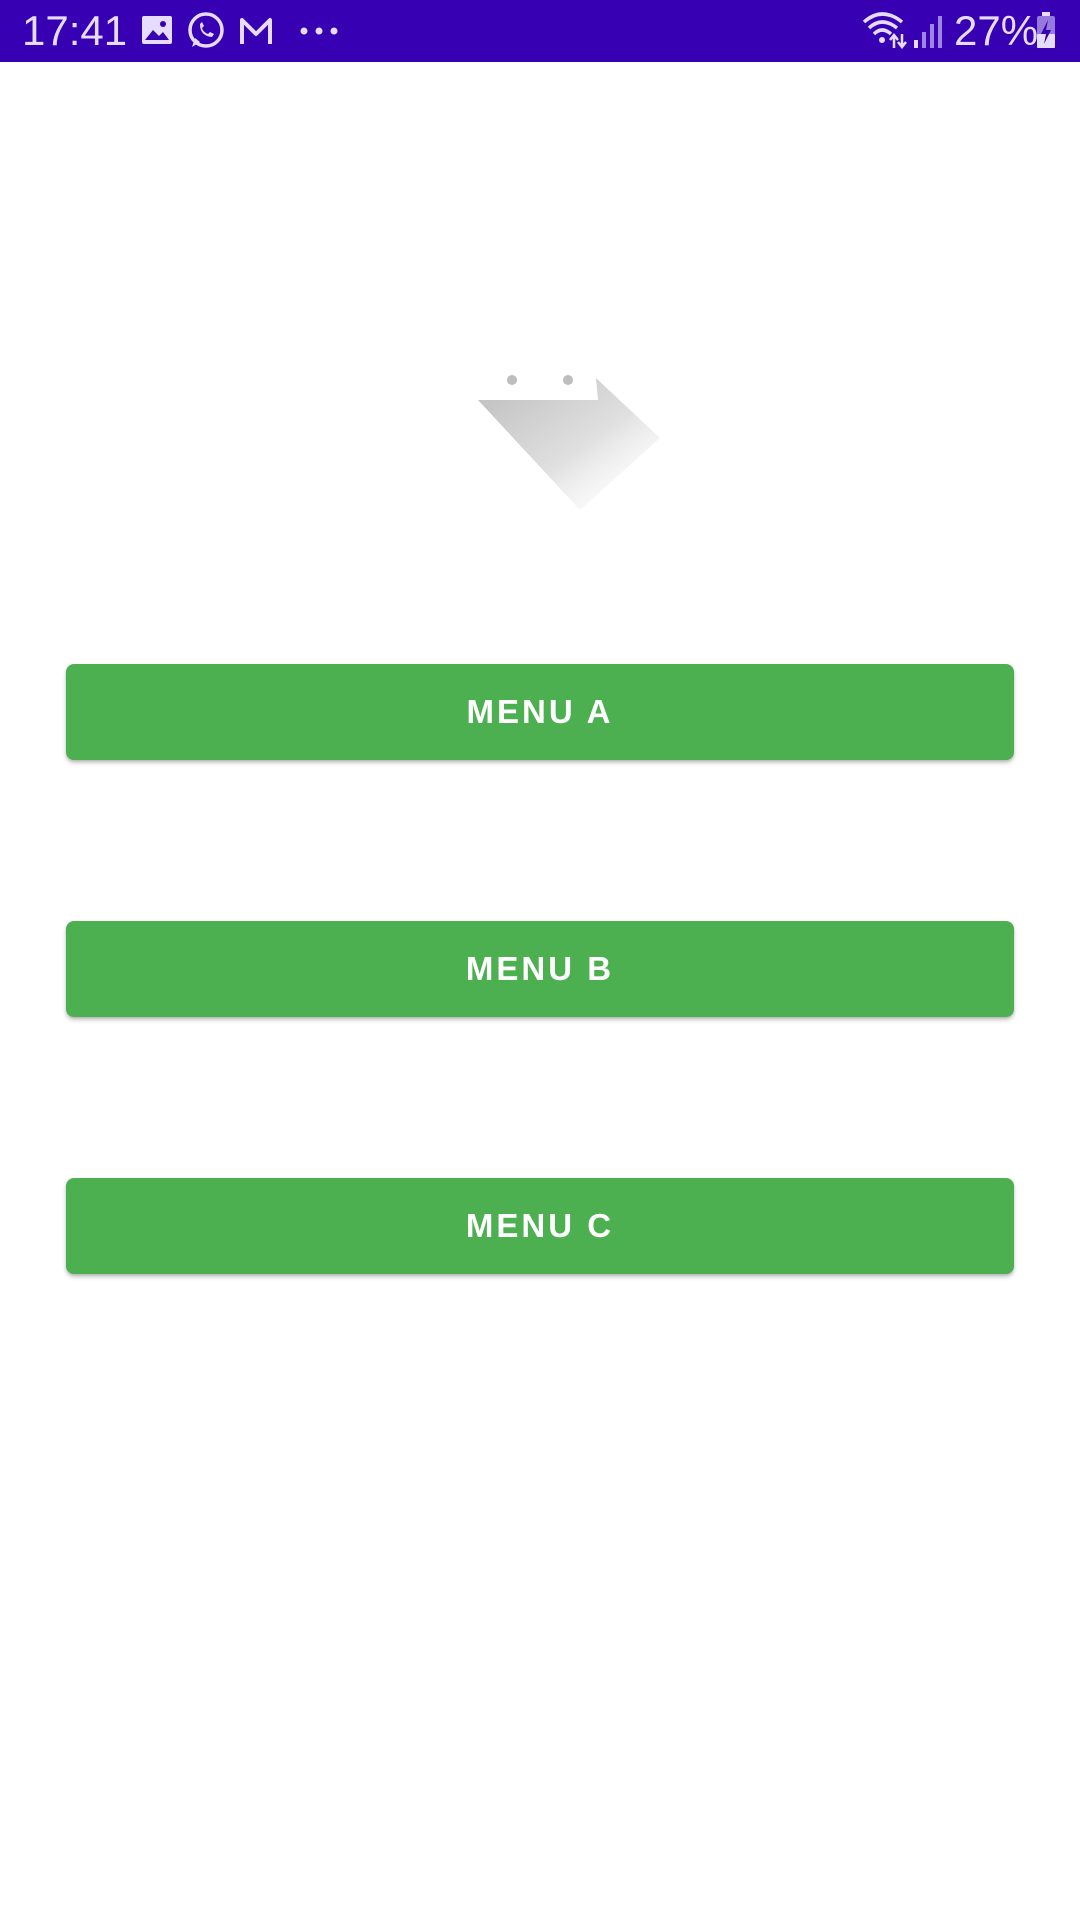  I want to click on status-bar: 17:41 27%, so click(540, 31).